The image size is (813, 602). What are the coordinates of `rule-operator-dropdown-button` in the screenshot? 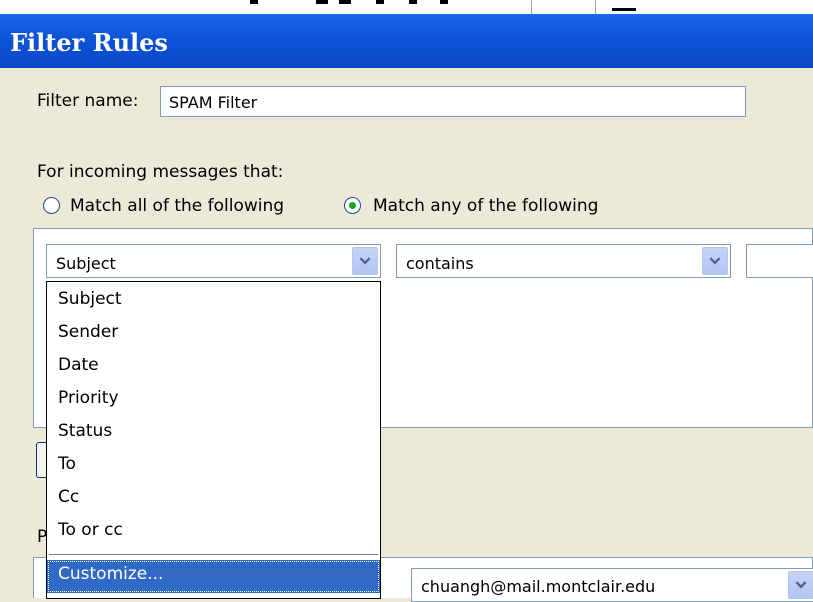 It's located at (715, 261).